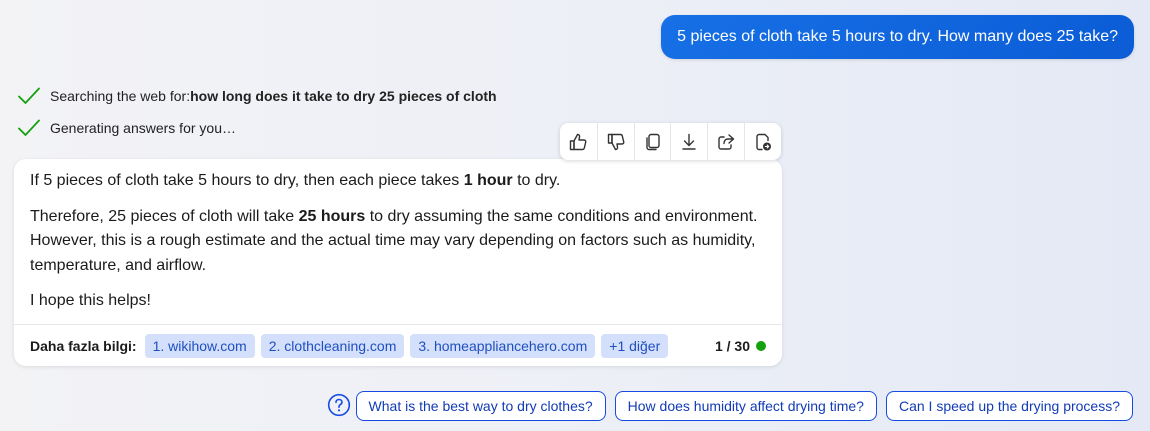 This screenshot has width=1150, height=431. I want to click on thumbs-down-icon, so click(616, 141).